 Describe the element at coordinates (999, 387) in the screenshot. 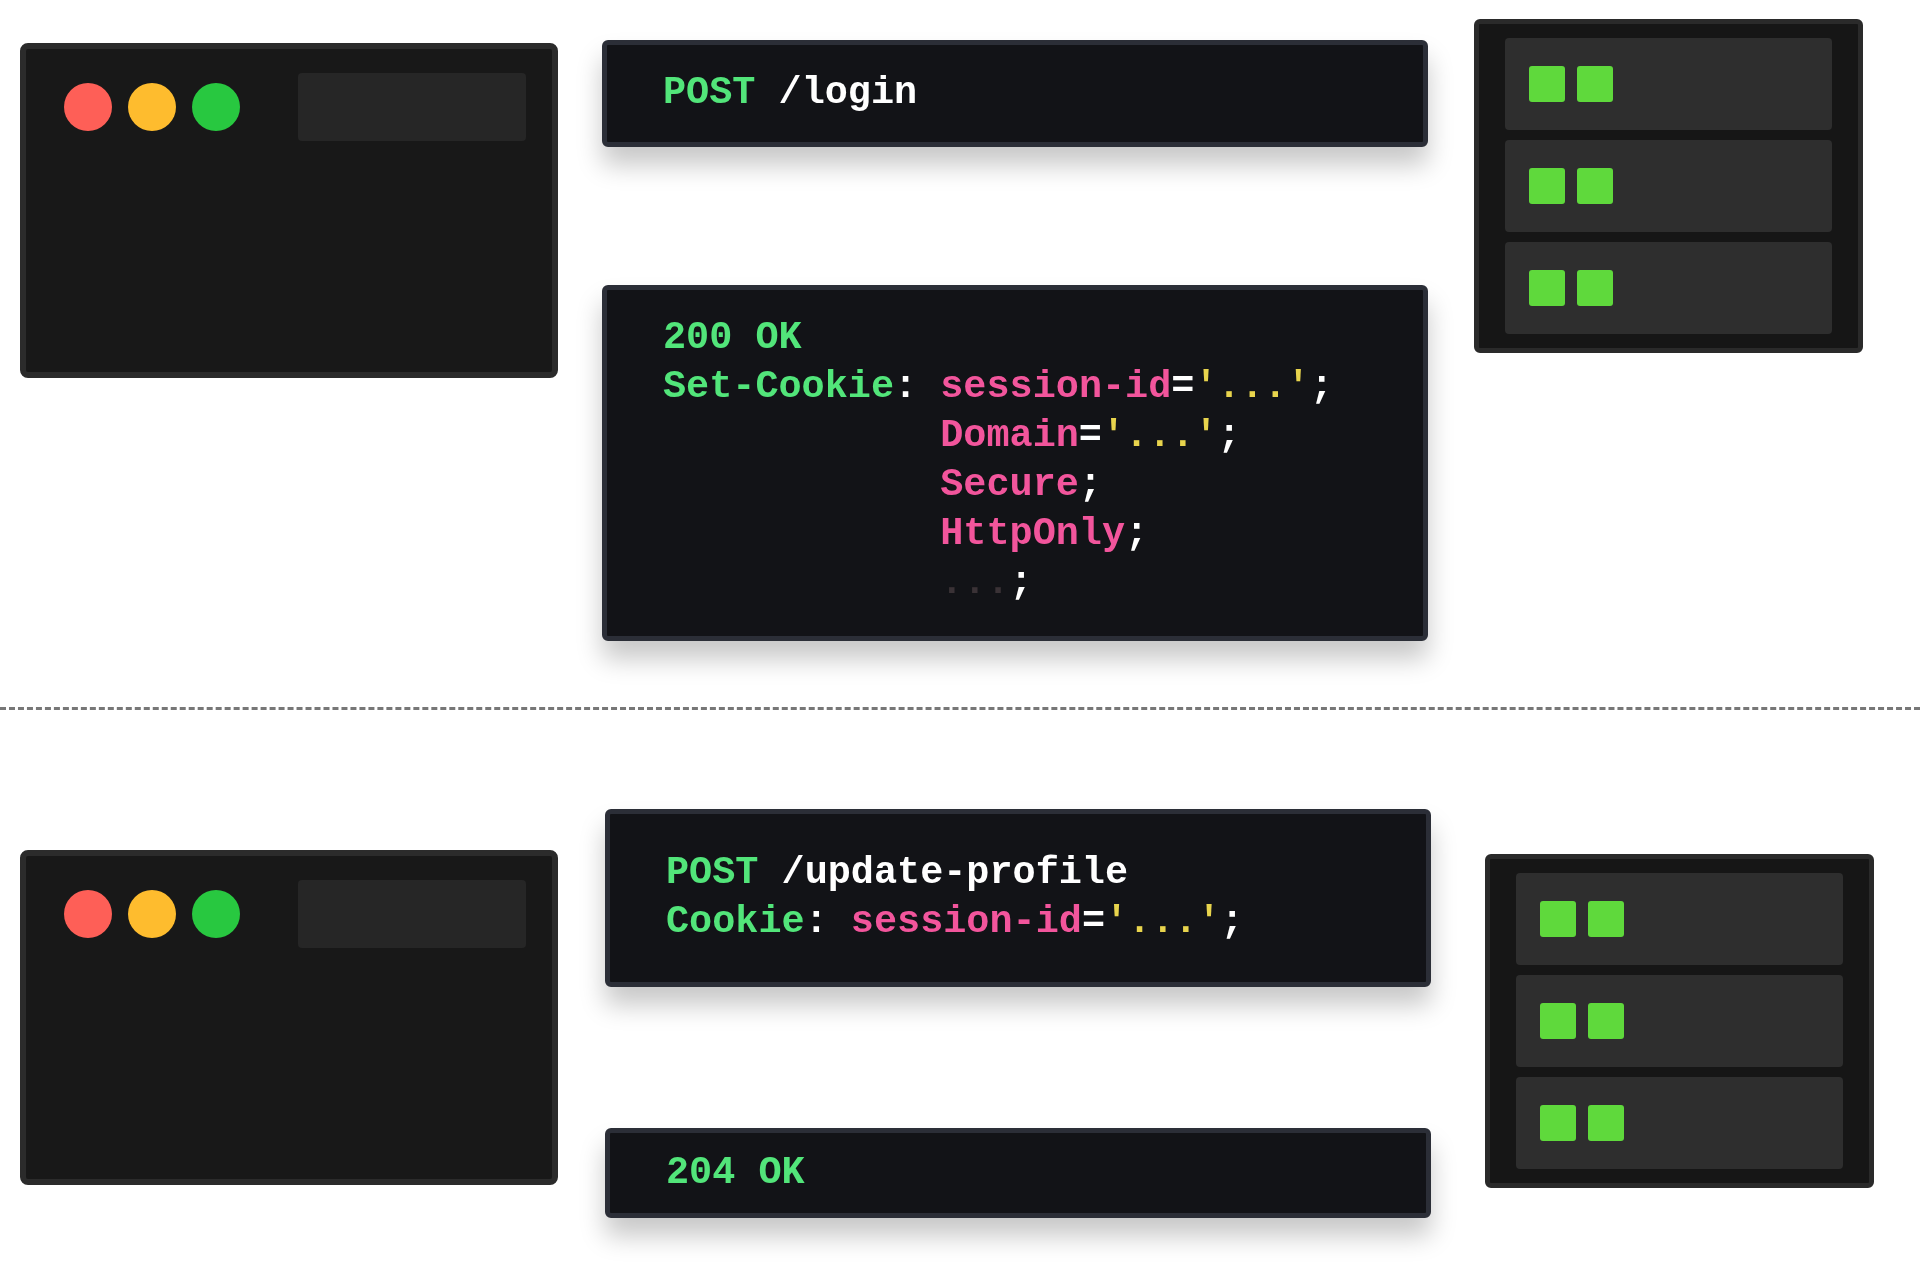

I see `code-line: Set-Cookie: session-id='...';` at that location.